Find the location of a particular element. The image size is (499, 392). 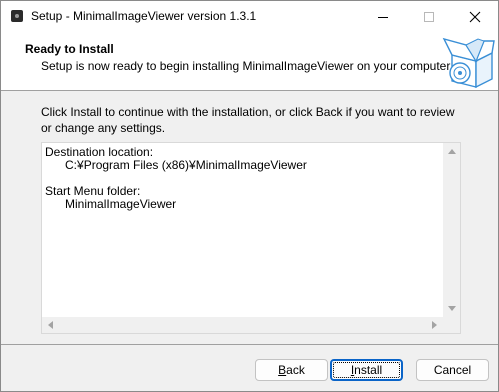

destination-label: Destination location: is located at coordinates (99, 152).